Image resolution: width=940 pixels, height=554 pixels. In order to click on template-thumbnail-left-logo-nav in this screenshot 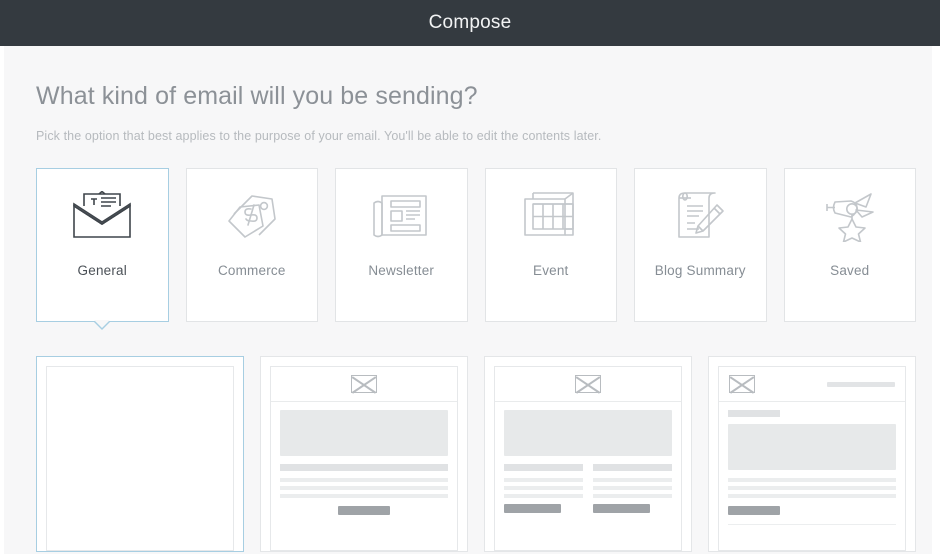, I will do `click(812, 454)`.